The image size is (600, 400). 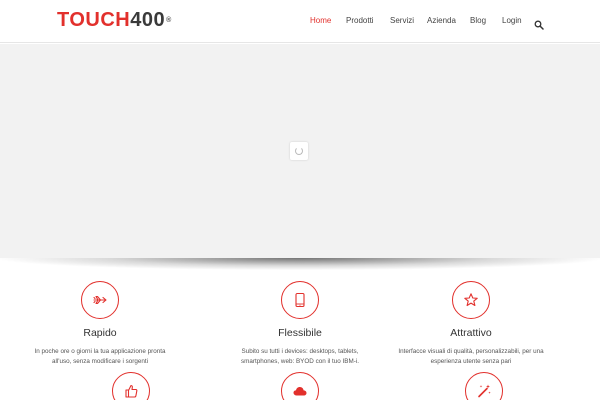 I want to click on nav-item-servizi: Servizi, so click(x=402, y=21).